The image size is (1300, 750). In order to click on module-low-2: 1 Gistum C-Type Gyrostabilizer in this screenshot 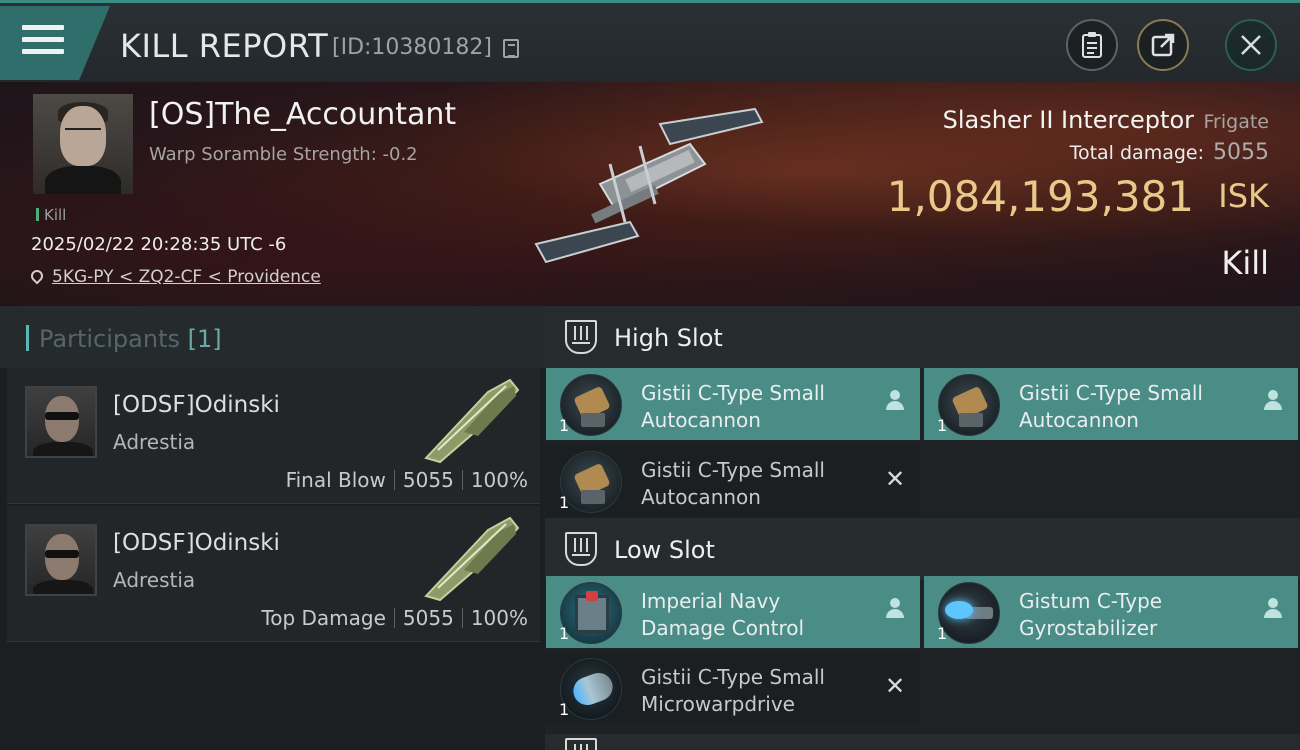, I will do `click(1111, 612)`.